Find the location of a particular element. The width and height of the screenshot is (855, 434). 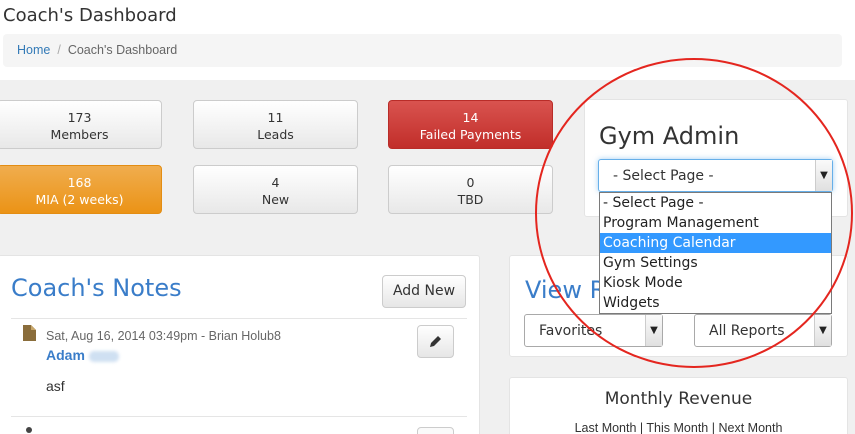

dropdown-option: Kiosk Mode is located at coordinates (715, 283).